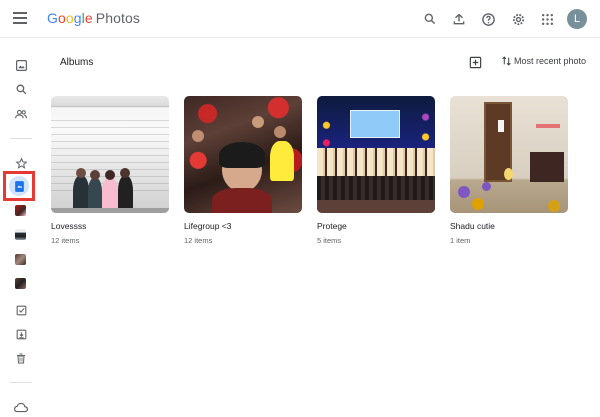 Image resolution: width=600 pixels, height=417 pixels. What do you see at coordinates (21, 407) in the screenshot?
I see `cloud-icon` at bounding box center [21, 407].